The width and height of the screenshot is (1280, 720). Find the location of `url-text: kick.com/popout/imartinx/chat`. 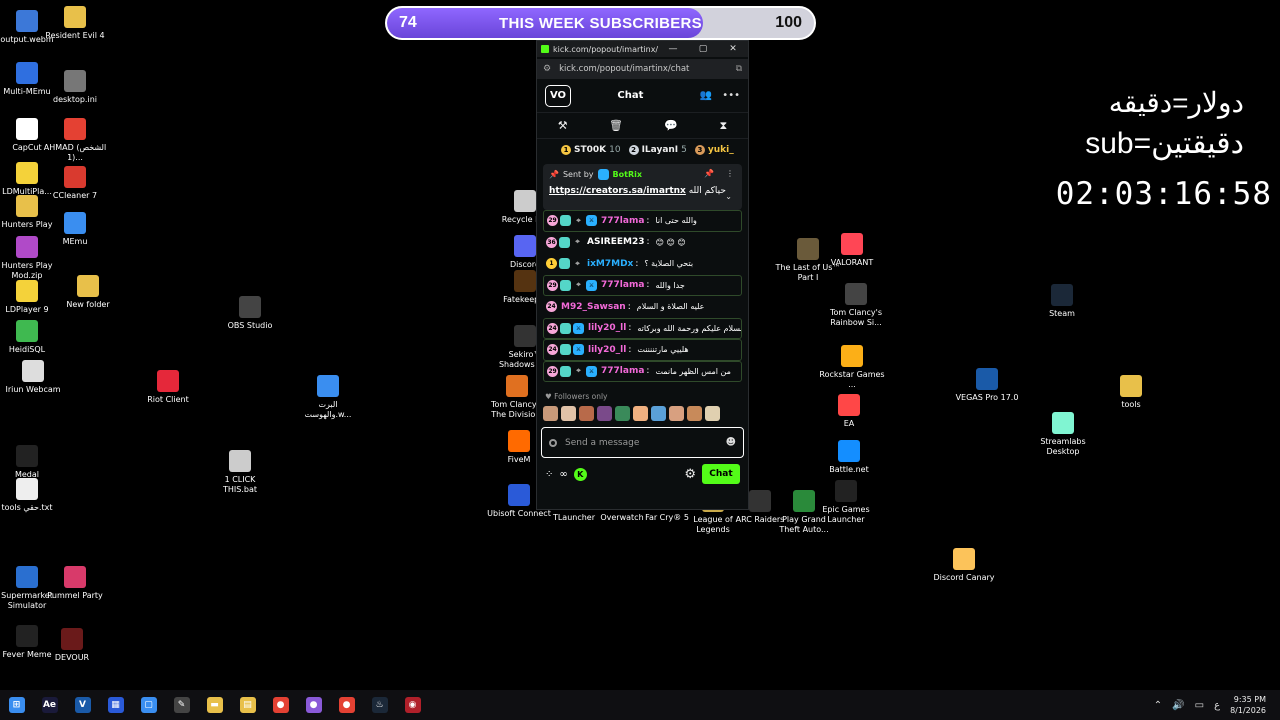

url-text: kick.com/popout/imartinx/chat is located at coordinates (647, 69).